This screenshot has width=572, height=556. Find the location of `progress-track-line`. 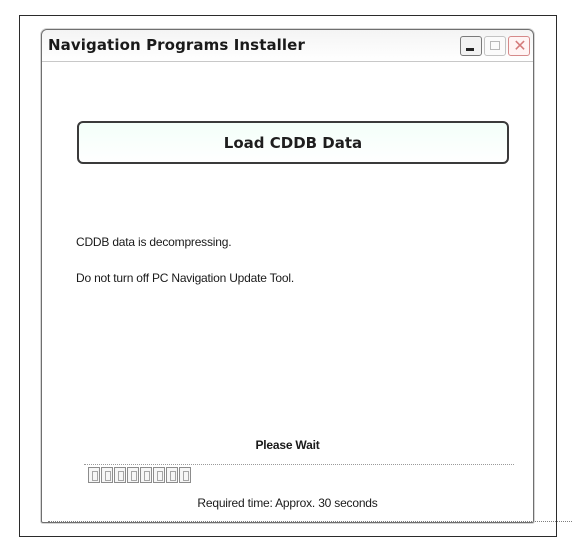

progress-track-line is located at coordinates (299, 464).